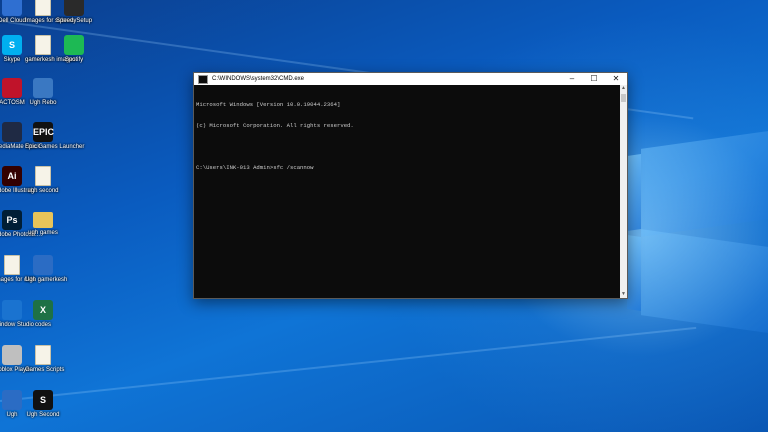 This screenshot has height=432, width=768. What do you see at coordinates (74, 60) in the screenshot?
I see `desktop-icon-label: Spotify` at bounding box center [74, 60].